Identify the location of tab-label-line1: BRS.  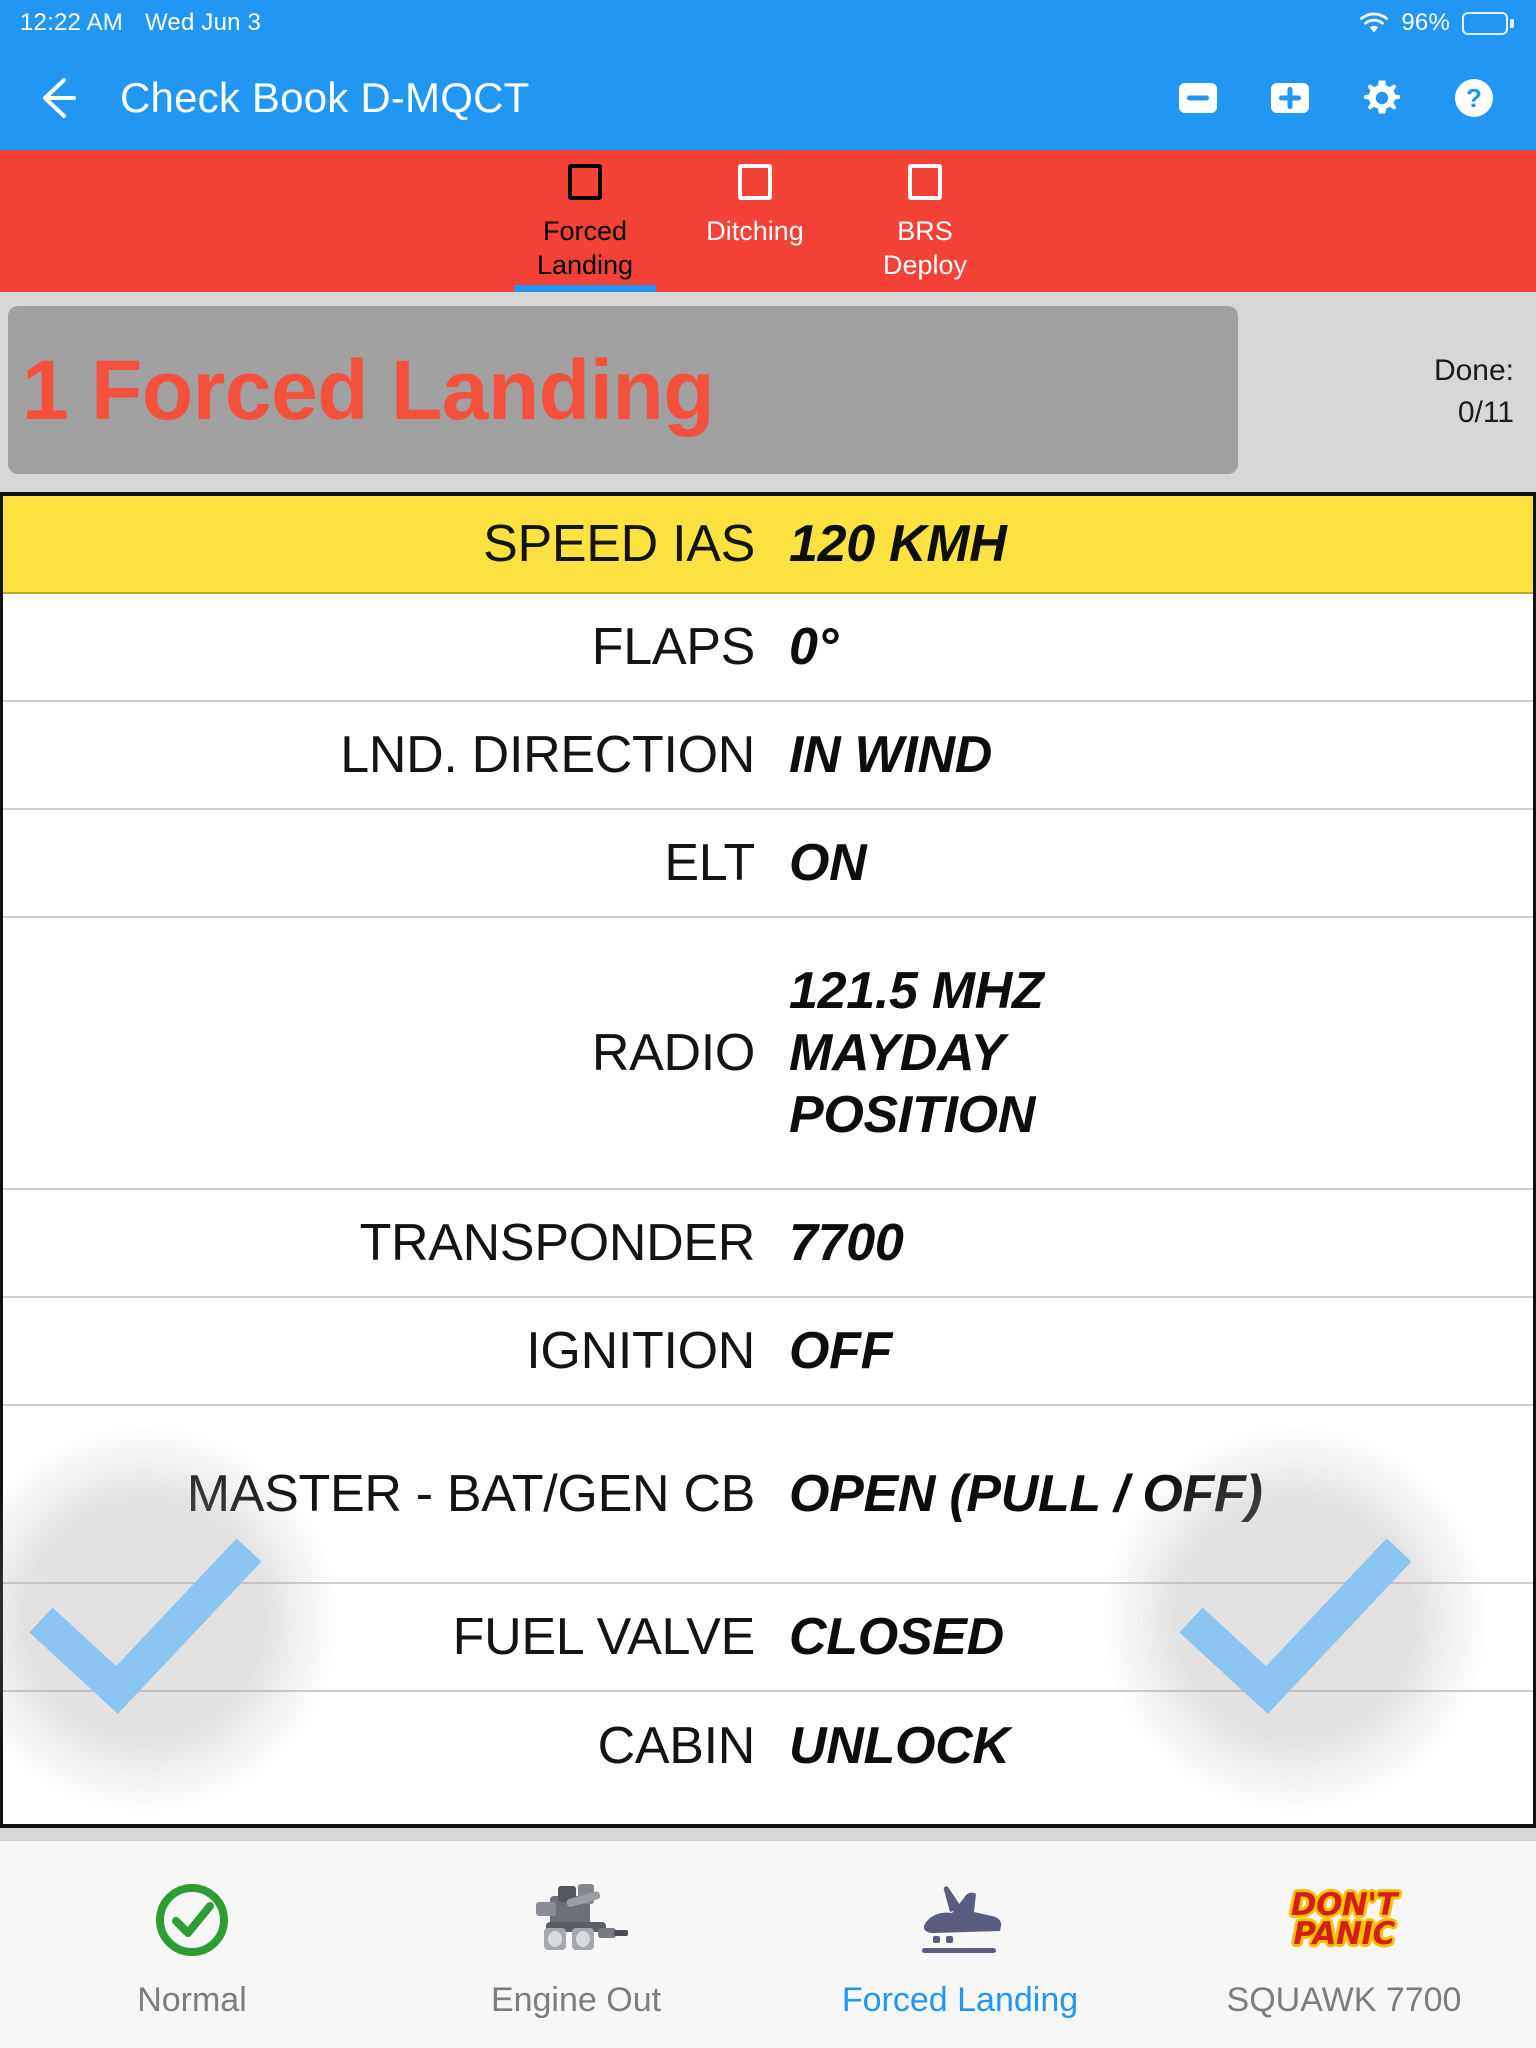
(925, 231).